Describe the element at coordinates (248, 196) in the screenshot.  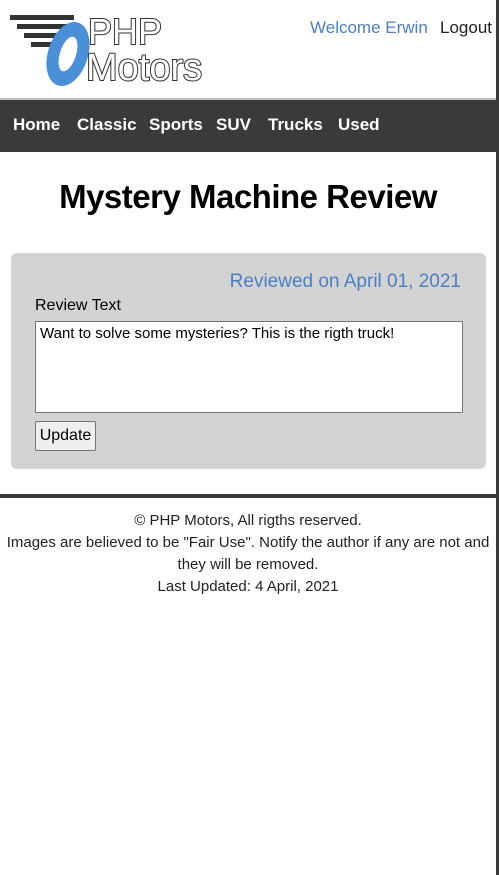
I see `page-title: Mystery Machine Review` at that location.